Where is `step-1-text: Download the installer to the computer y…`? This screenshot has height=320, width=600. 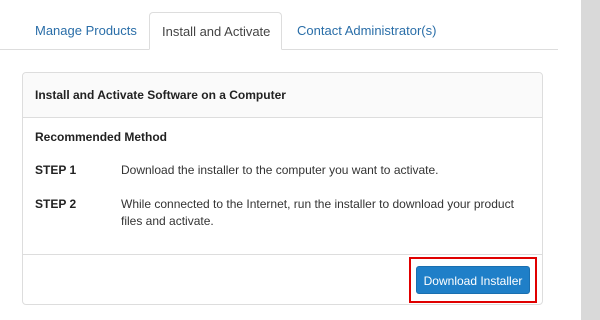
step-1-text: Download the installer to the computer y… is located at coordinates (280, 170).